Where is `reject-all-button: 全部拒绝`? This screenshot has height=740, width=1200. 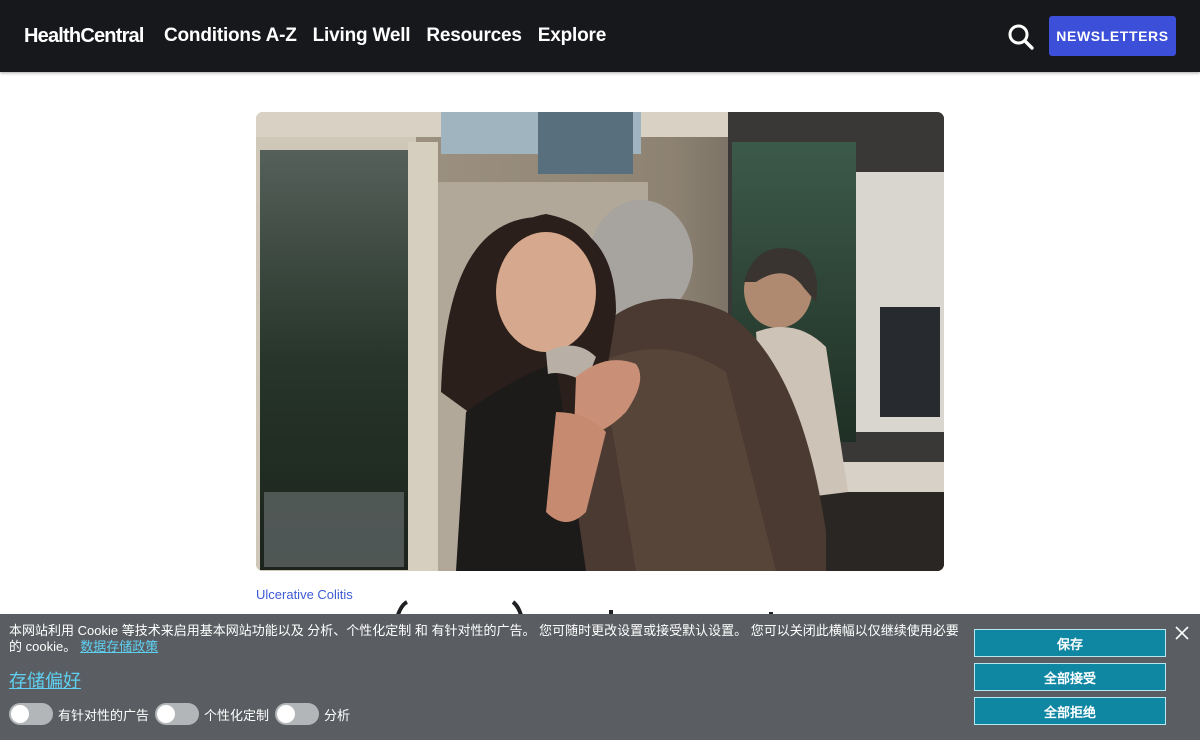 reject-all-button: 全部拒绝 is located at coordinates (1070, 711).